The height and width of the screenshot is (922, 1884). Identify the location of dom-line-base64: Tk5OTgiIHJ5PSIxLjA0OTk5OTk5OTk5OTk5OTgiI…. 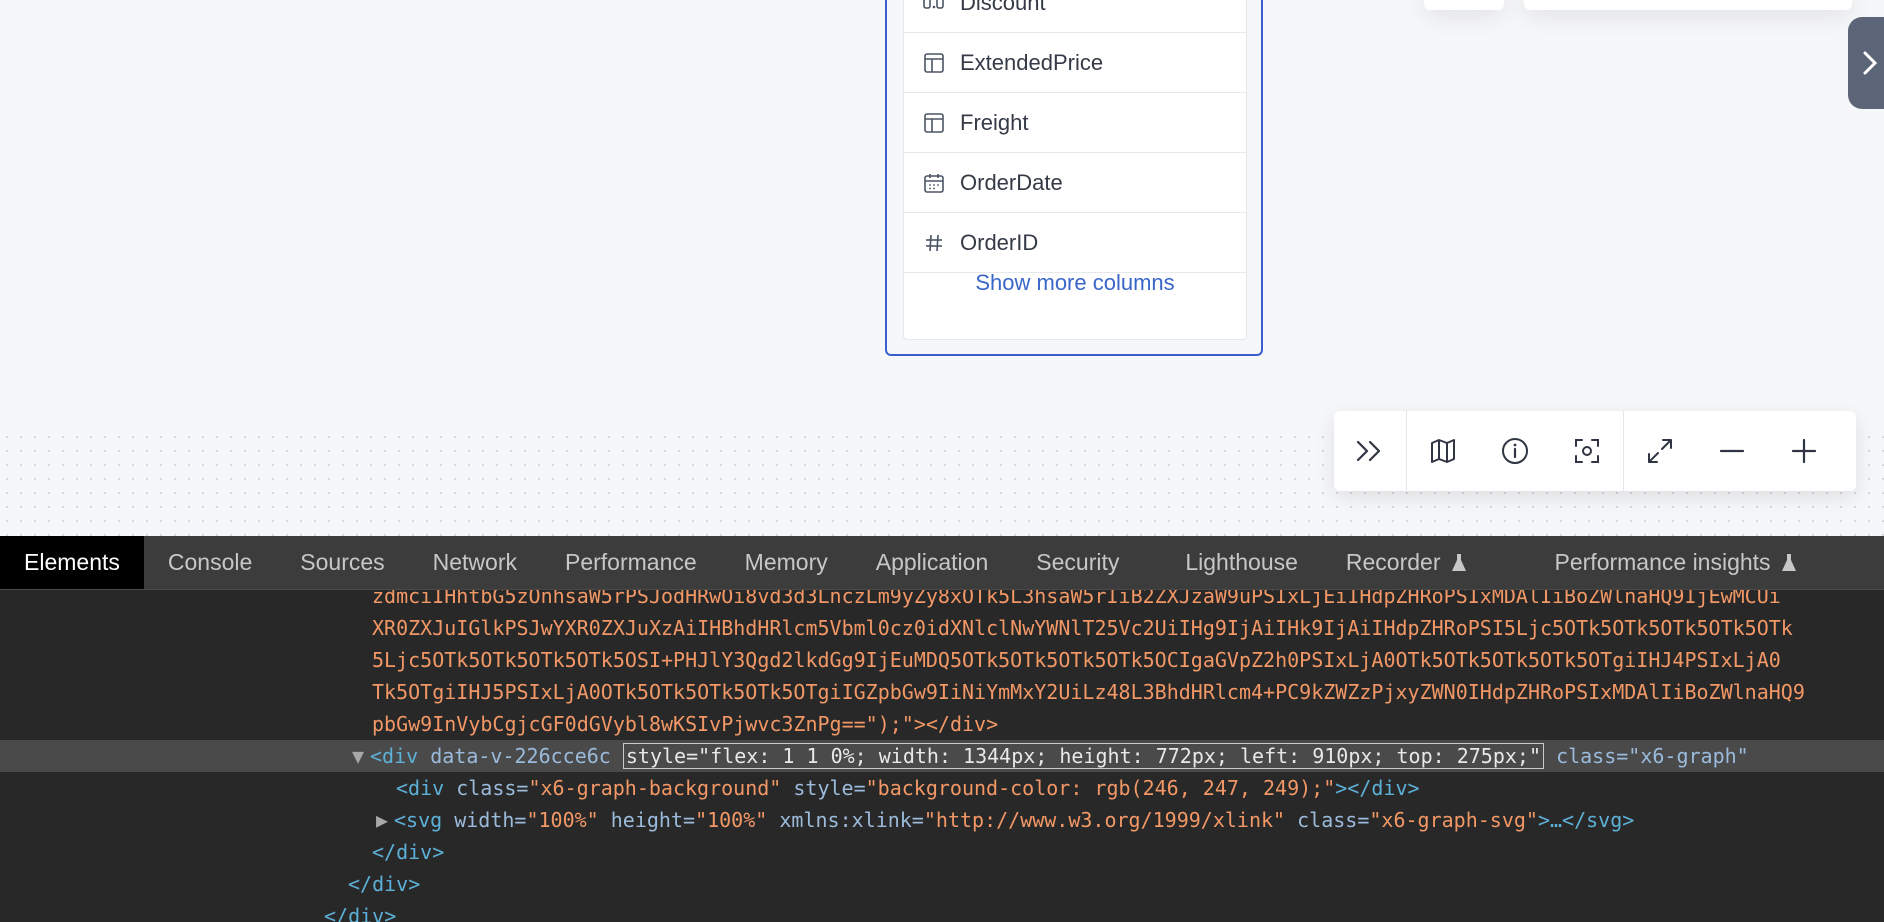
(1088, 692).